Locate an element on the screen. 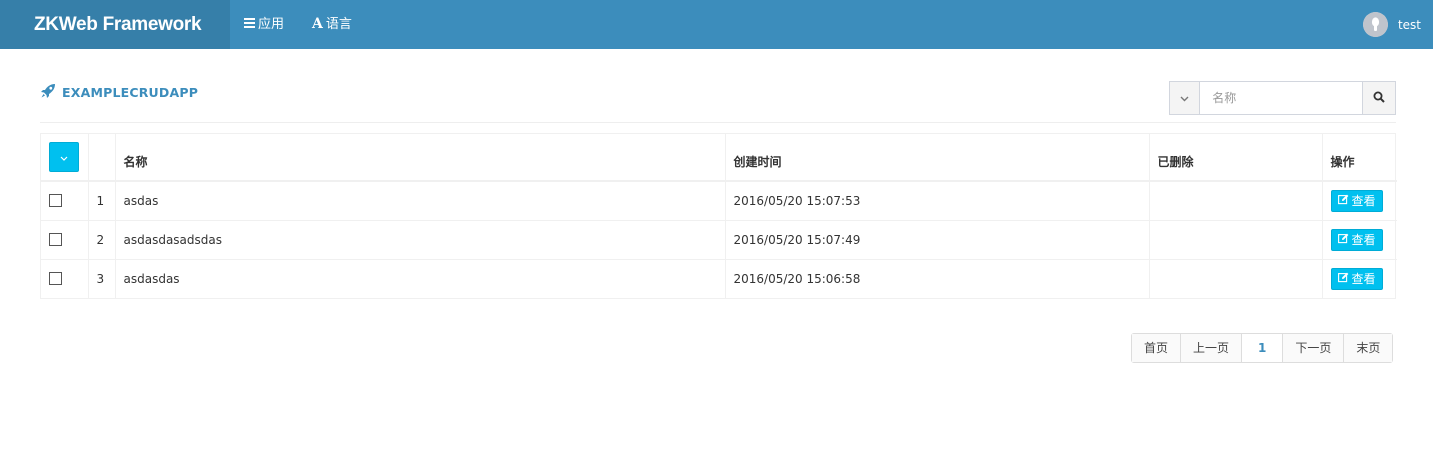 This screenshot has width=1433, height=451. row-name: asdasdas is located at coordinates (420, 278).